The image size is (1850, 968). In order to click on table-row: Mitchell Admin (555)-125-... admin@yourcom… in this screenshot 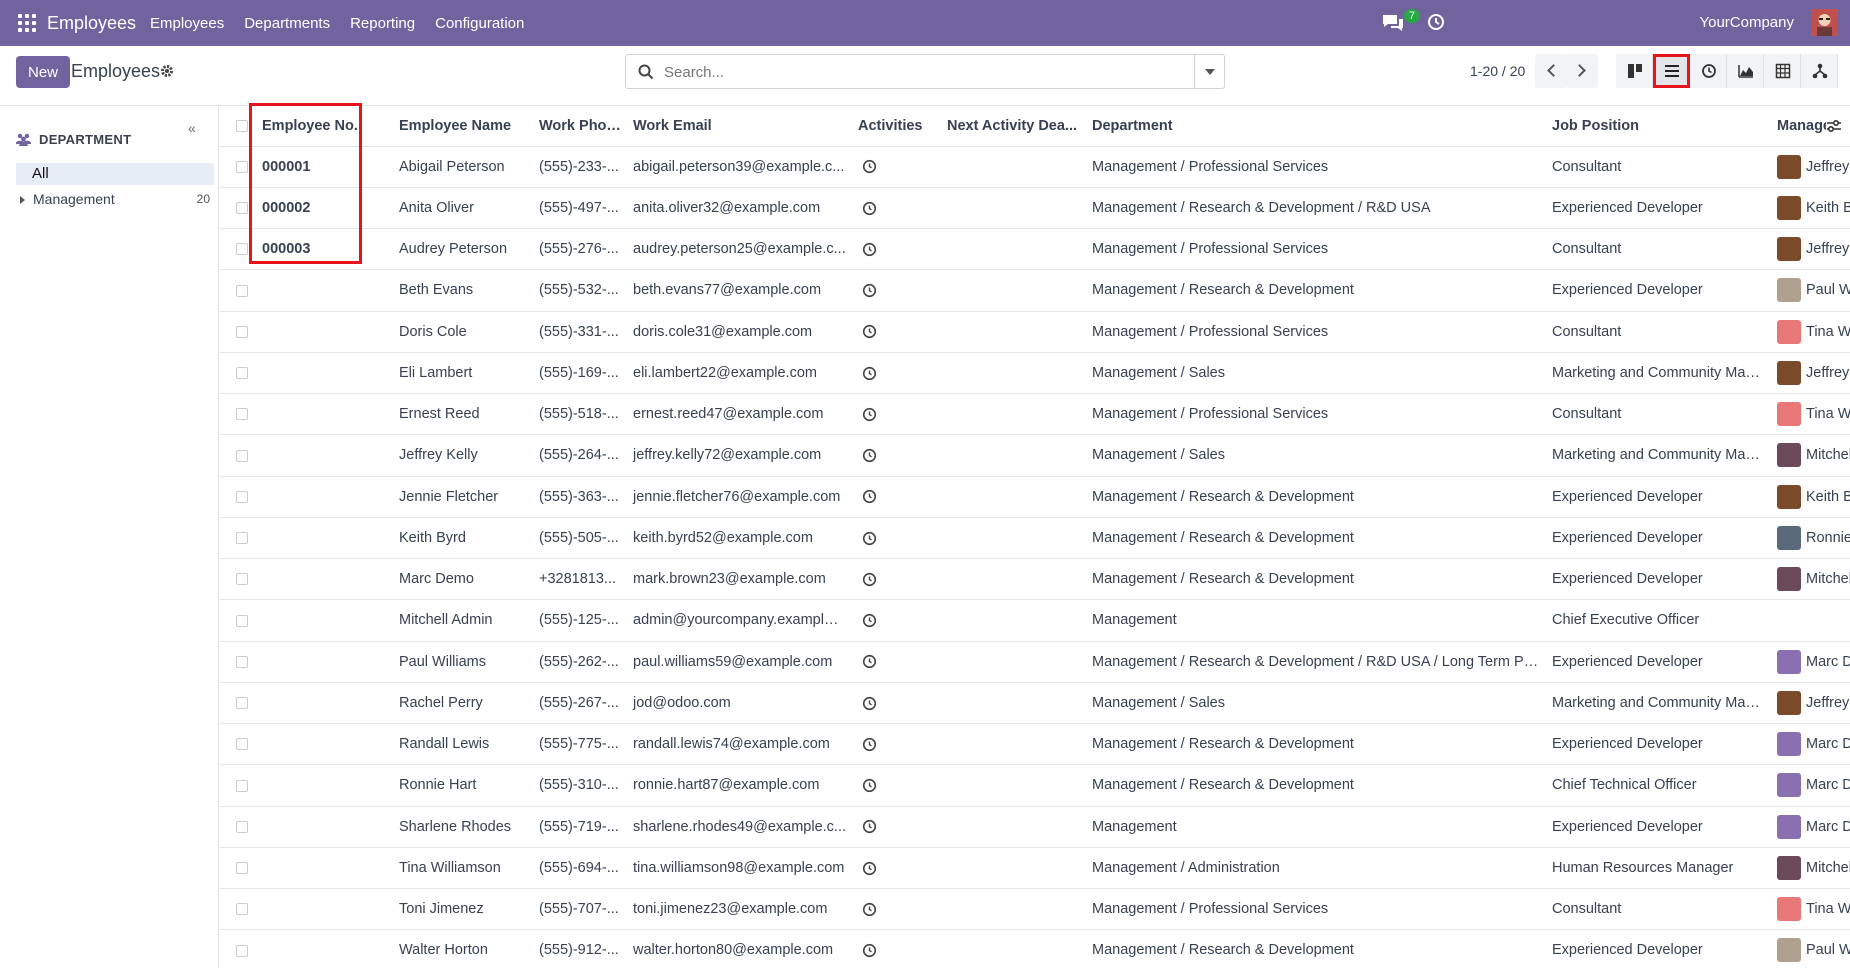, I will do `click(1035, 620)`.